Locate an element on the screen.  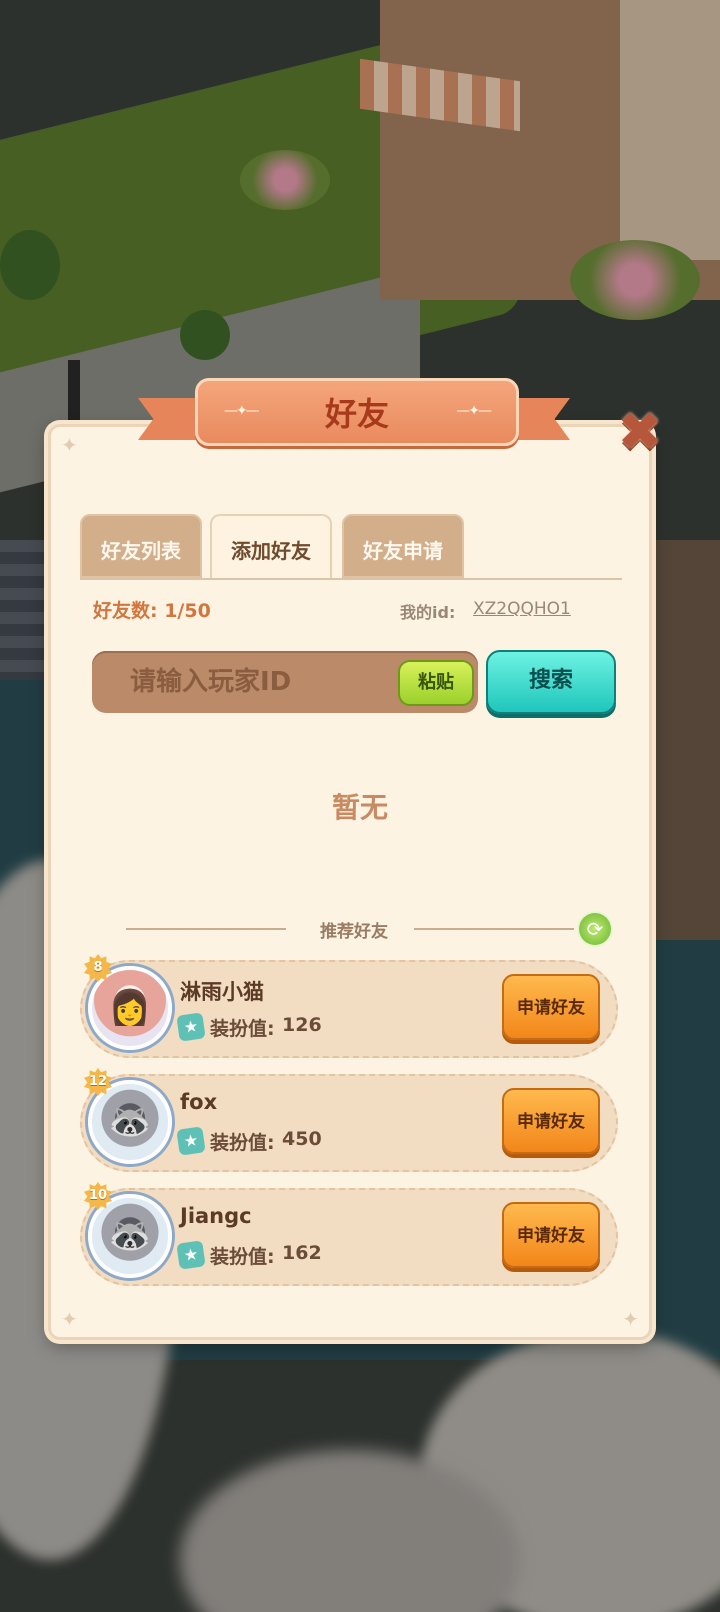
deco-value: 126 is located at coordinates (302, 1025).